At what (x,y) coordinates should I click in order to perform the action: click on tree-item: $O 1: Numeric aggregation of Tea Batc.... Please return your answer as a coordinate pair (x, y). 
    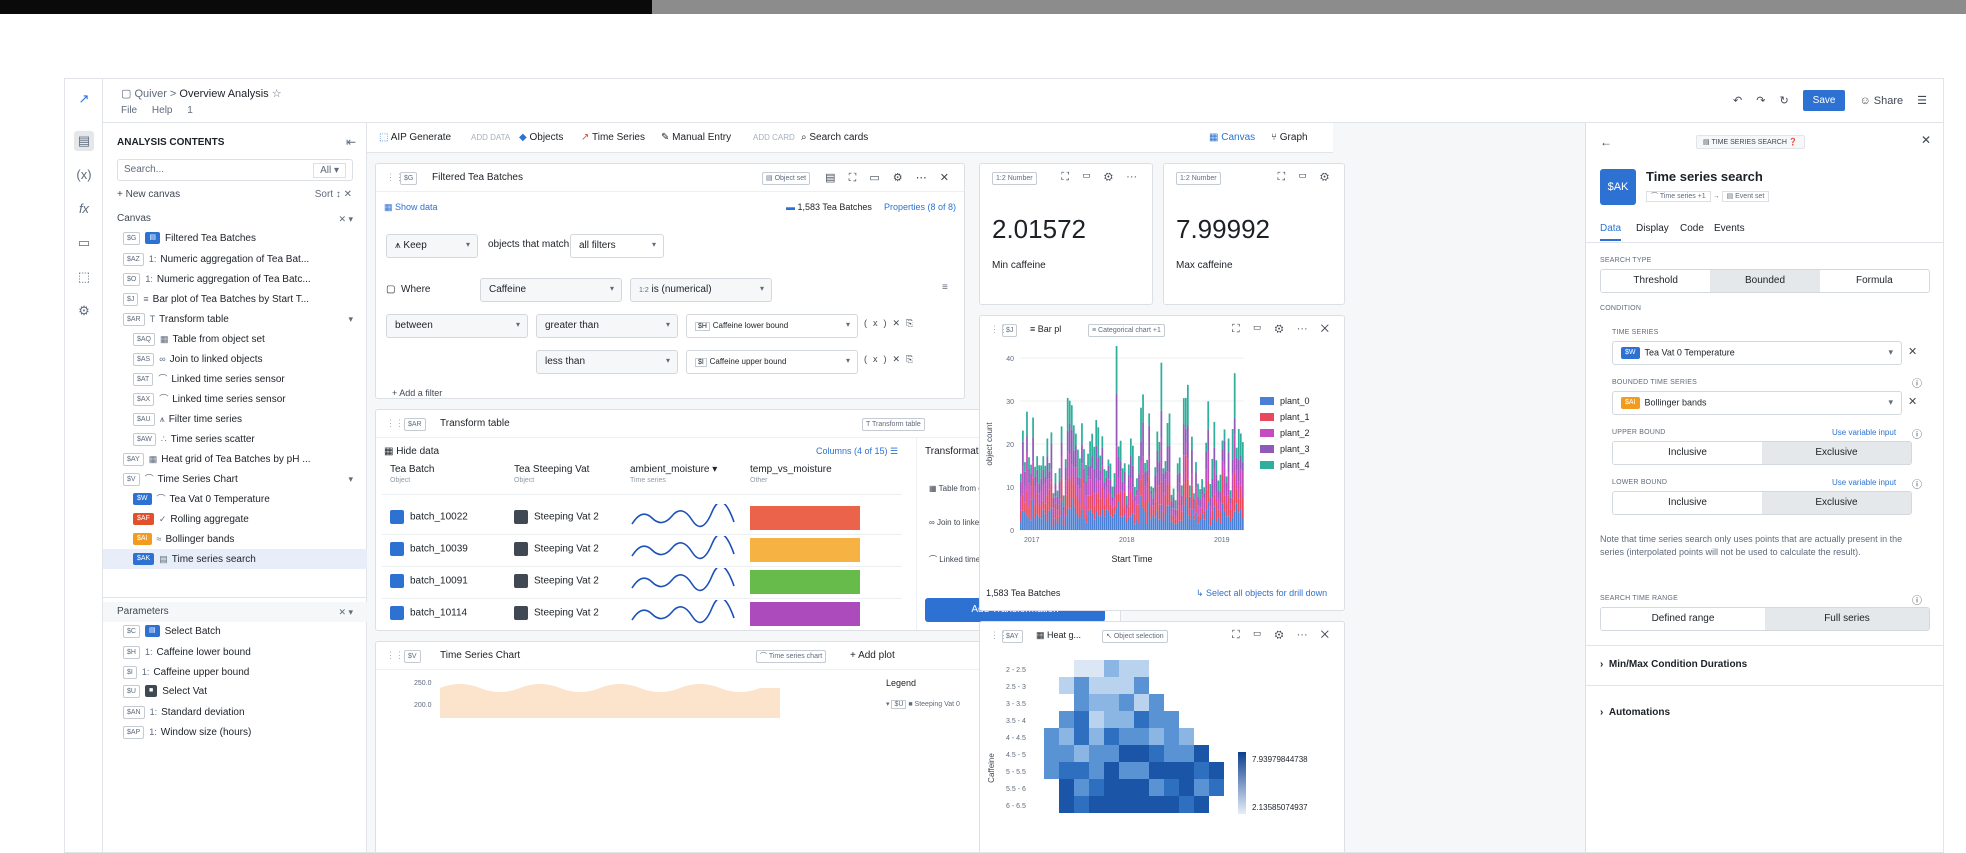
    Looking at the image, I should click on (235, 279).